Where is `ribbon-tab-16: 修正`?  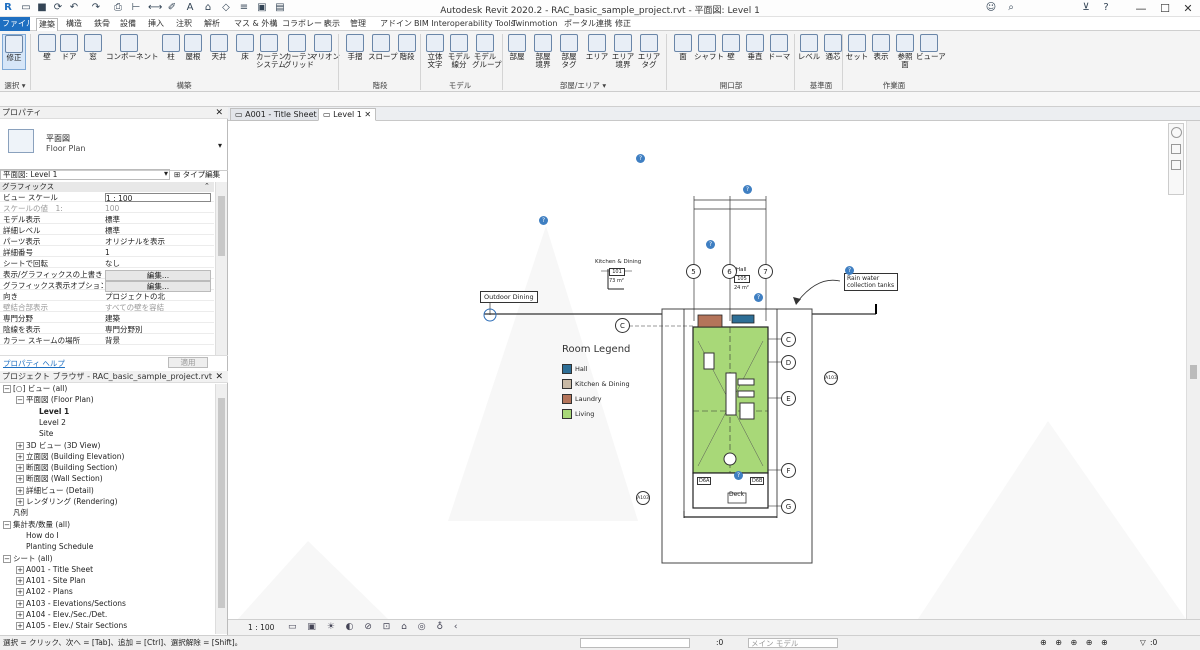 ribbon-tab-16: 修正 is located at coordinates (623, 24).